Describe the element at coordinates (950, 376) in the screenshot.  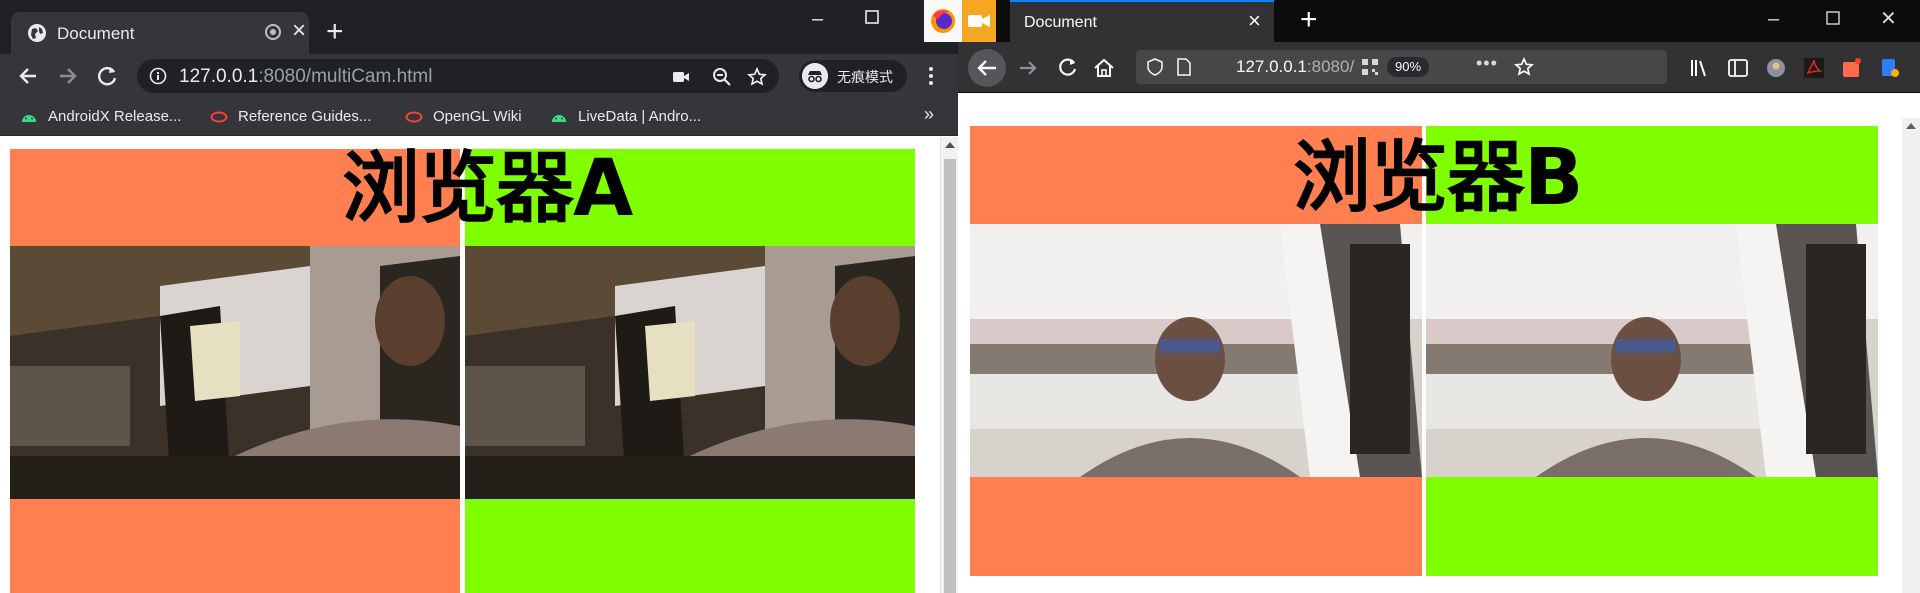
I see `scrollbar-thumb` at that location.